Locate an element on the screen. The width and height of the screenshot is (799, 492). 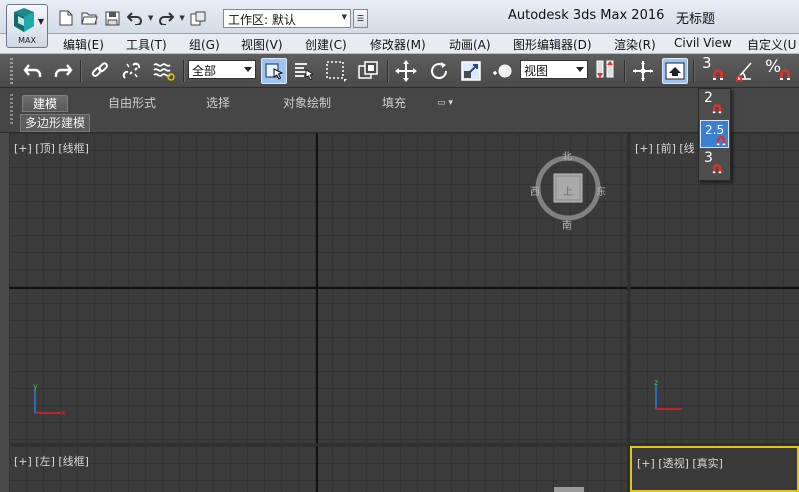
ribbon-options-dropdown-icon: ▭ ▾ is located at coordinates (445, 103).